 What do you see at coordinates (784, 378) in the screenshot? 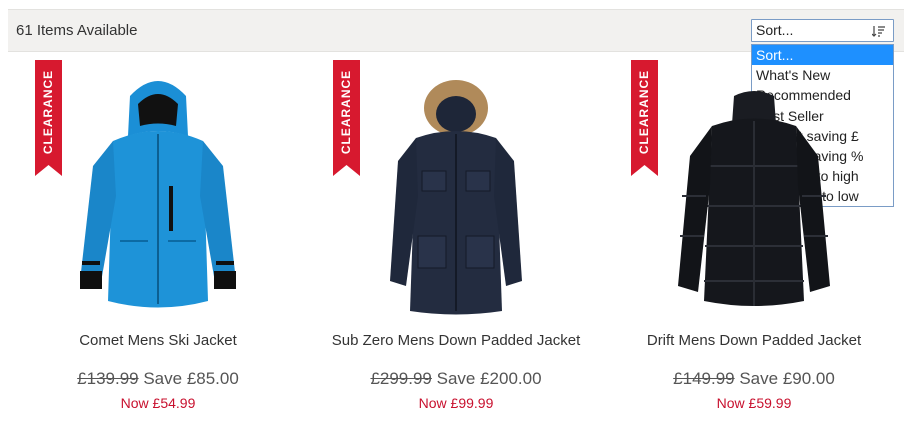
I see `save-amount: Save £90.00` at bounding box center [784, 378].